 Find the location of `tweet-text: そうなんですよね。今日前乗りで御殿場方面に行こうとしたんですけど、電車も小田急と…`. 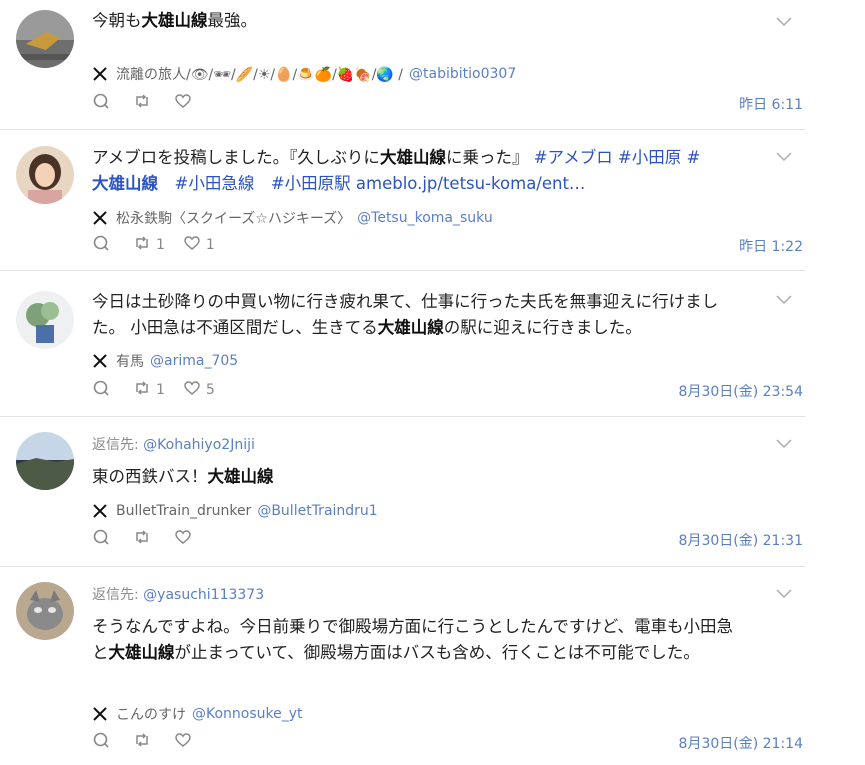

tweet-text: そうなんですよね。今日前乗りで御殿場方面に行こうとしたんですけど、電車も小田急と… is located at coordinates (417, 640).